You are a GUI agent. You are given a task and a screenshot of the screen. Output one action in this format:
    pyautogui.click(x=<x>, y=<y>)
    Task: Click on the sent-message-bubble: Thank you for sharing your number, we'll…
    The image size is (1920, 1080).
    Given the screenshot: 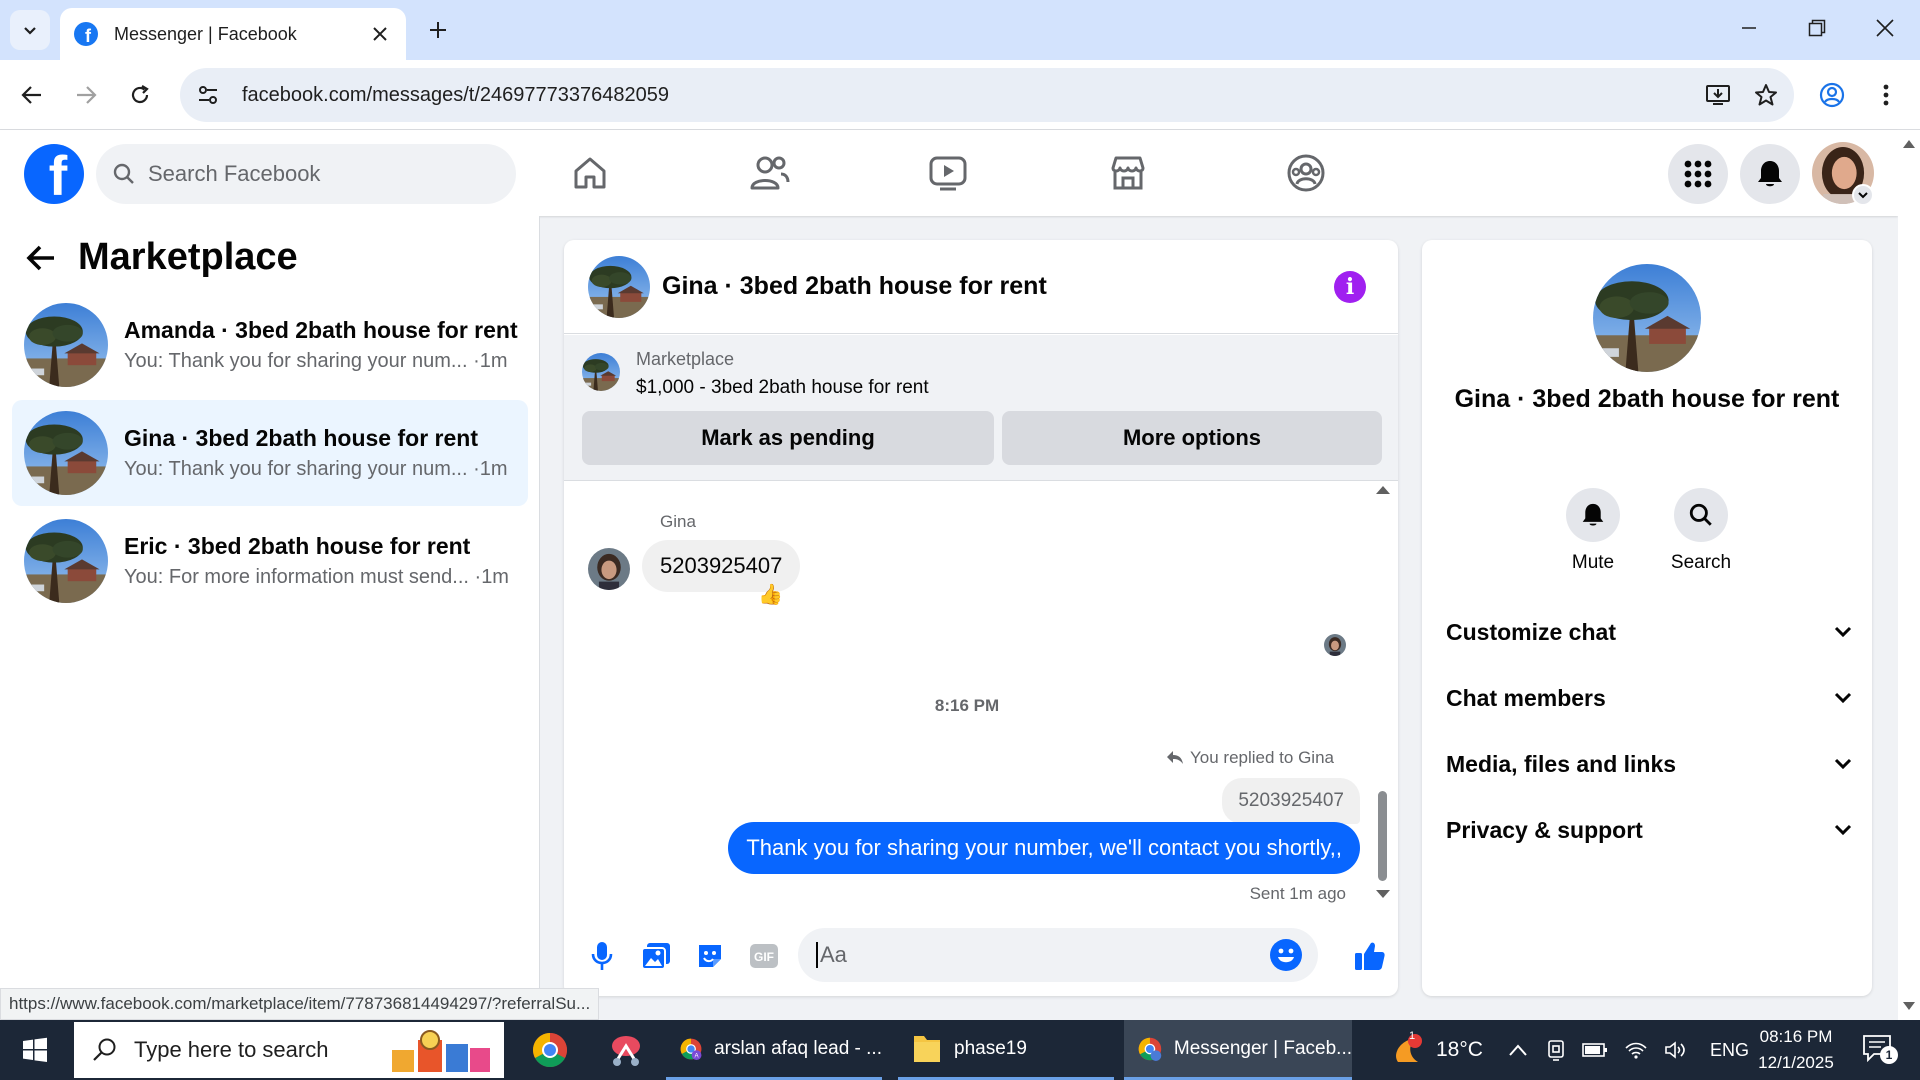 What is the action you would take?
    pyautogui.click(x=1044, y=848)
    